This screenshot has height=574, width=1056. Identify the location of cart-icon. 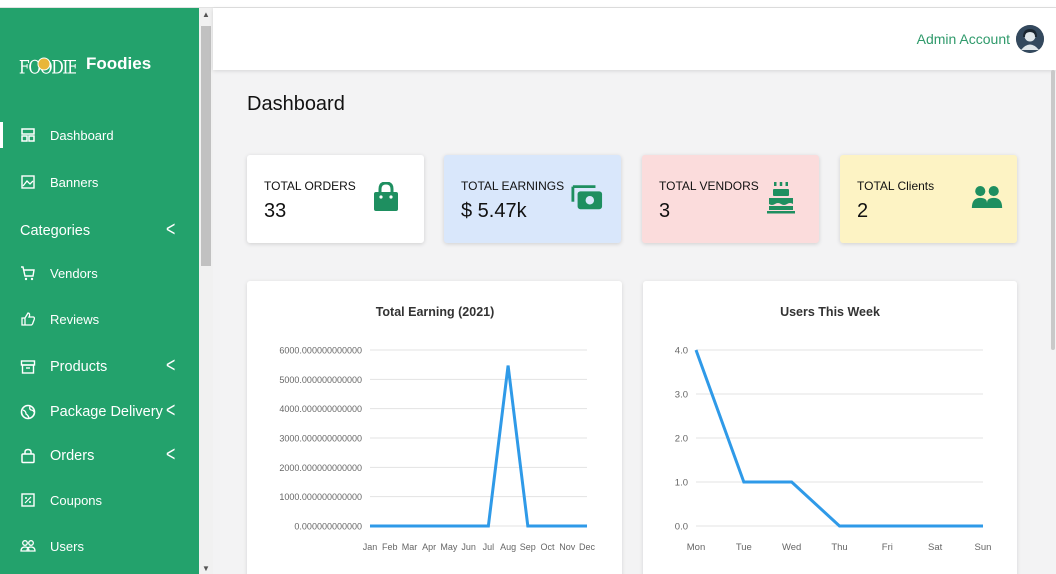
(28, 273).